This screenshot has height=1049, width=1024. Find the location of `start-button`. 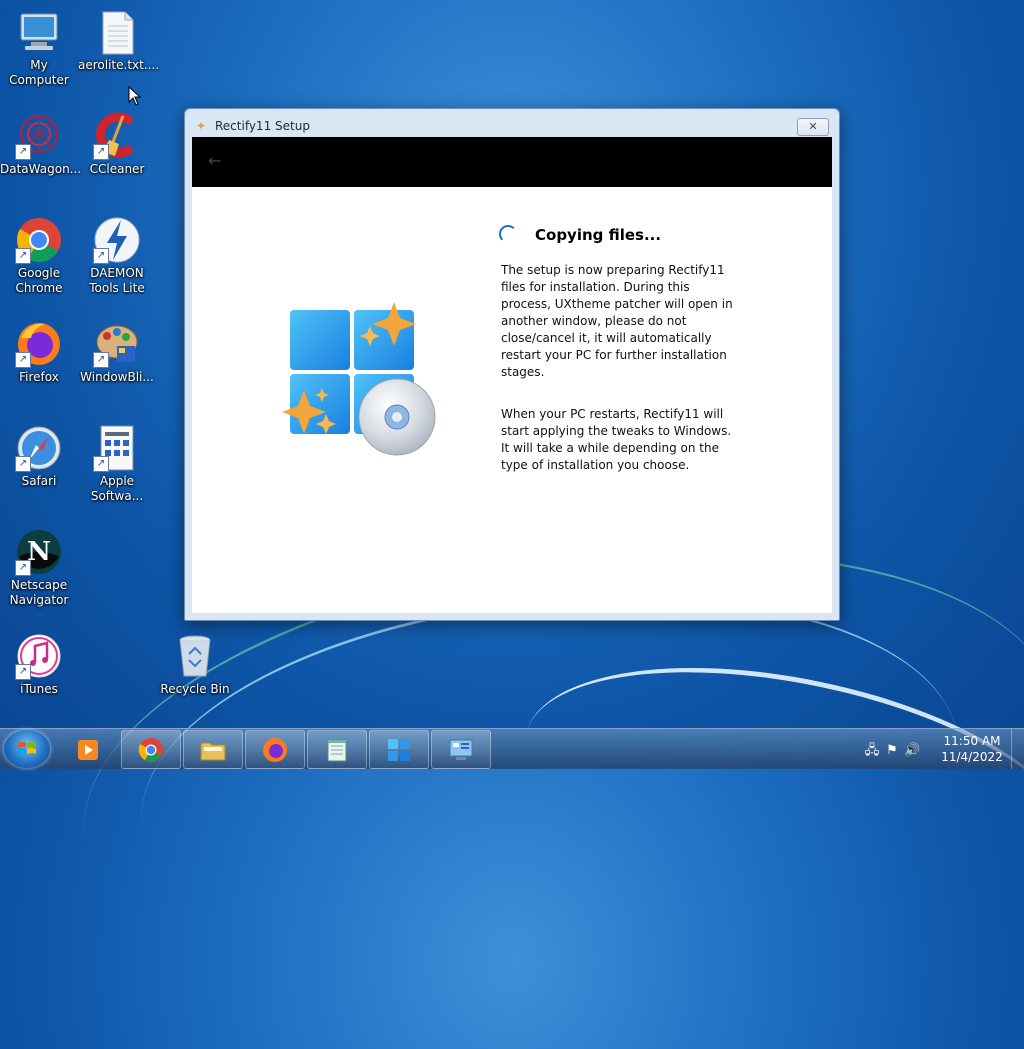

start-button is located at coordinates (27, 749).